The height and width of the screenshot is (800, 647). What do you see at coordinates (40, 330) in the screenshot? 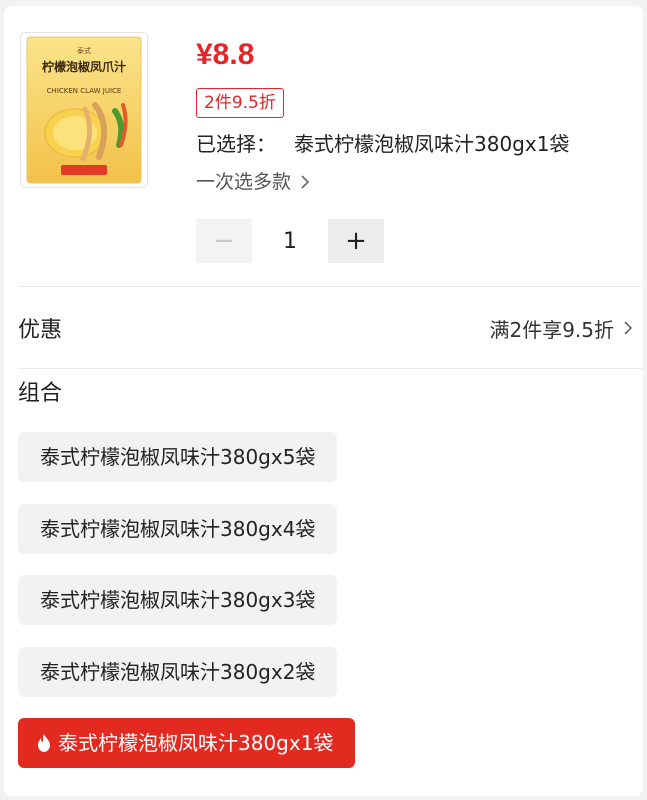
I see `discount-label: 优惠` at bounding box center [40, 330].